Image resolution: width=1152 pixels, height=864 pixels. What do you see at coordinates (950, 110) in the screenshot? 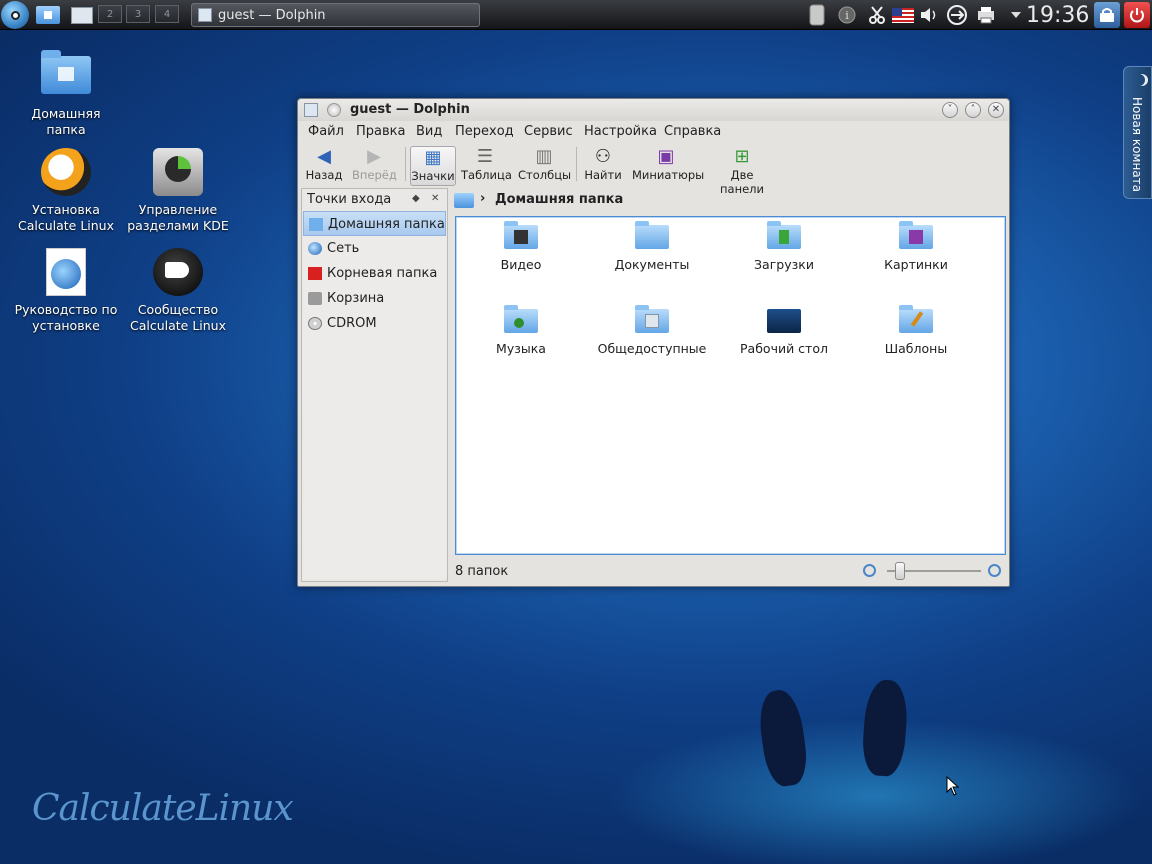
I see `minimize-button: ˅` at bounding box center [950, 110].